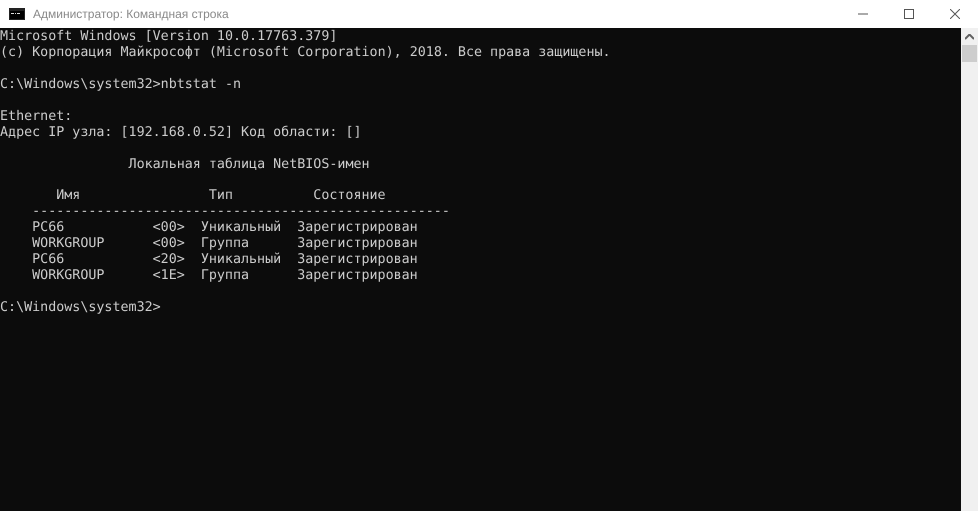 The width and height of the screenshot is (978, 511). Describe the element at coordinates (121, 84) in the screenshot. I see `console-line: C:\Windows\system32>nbtstat -n` at that location.